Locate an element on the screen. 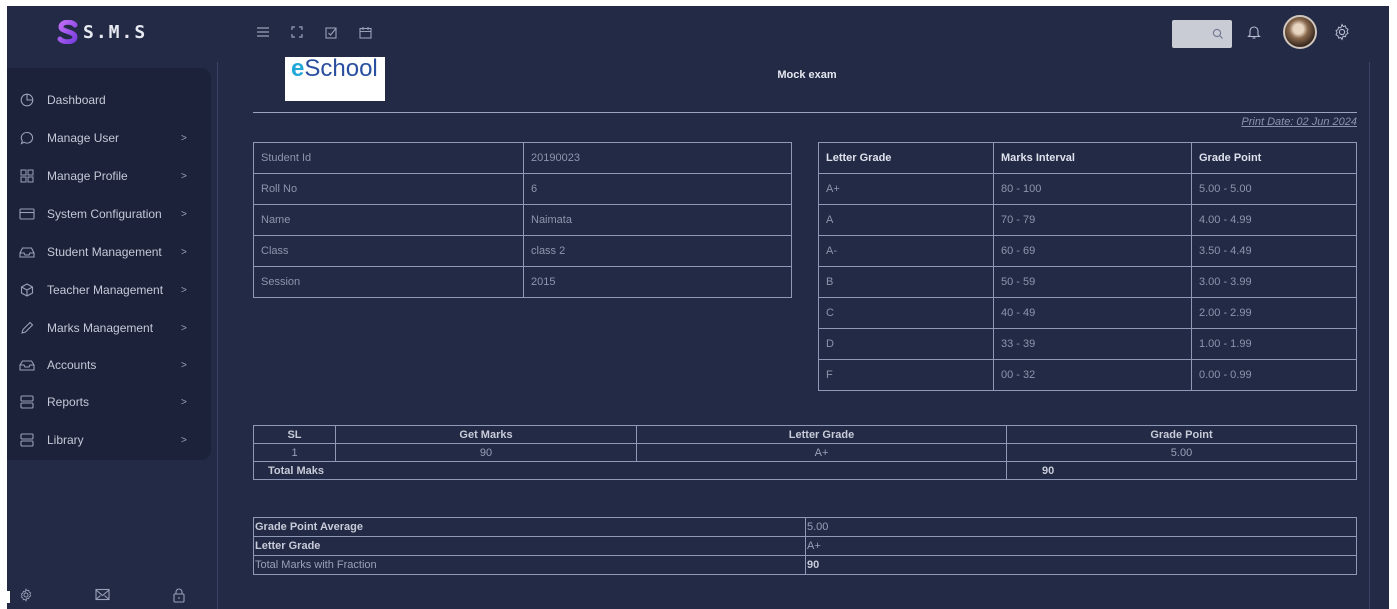 Image resolution: width=1397 pixels, height=609 pixels. sidebar-item-label: Marks Management is located at coordinates (100, 328).